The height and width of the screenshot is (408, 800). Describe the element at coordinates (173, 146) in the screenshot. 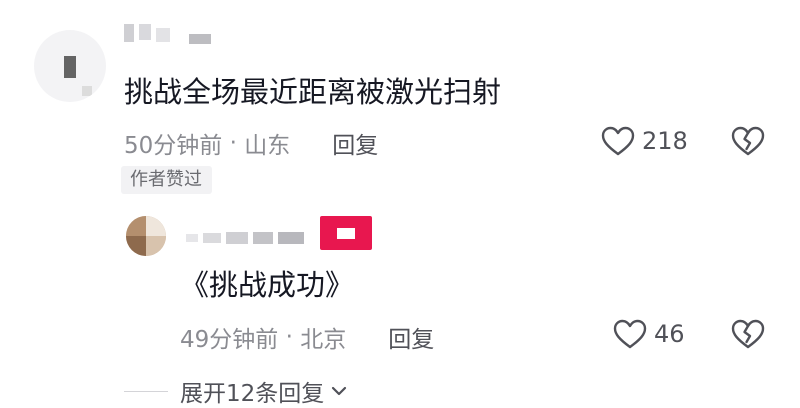

I see `comment-time: 50分钟前` at that location.